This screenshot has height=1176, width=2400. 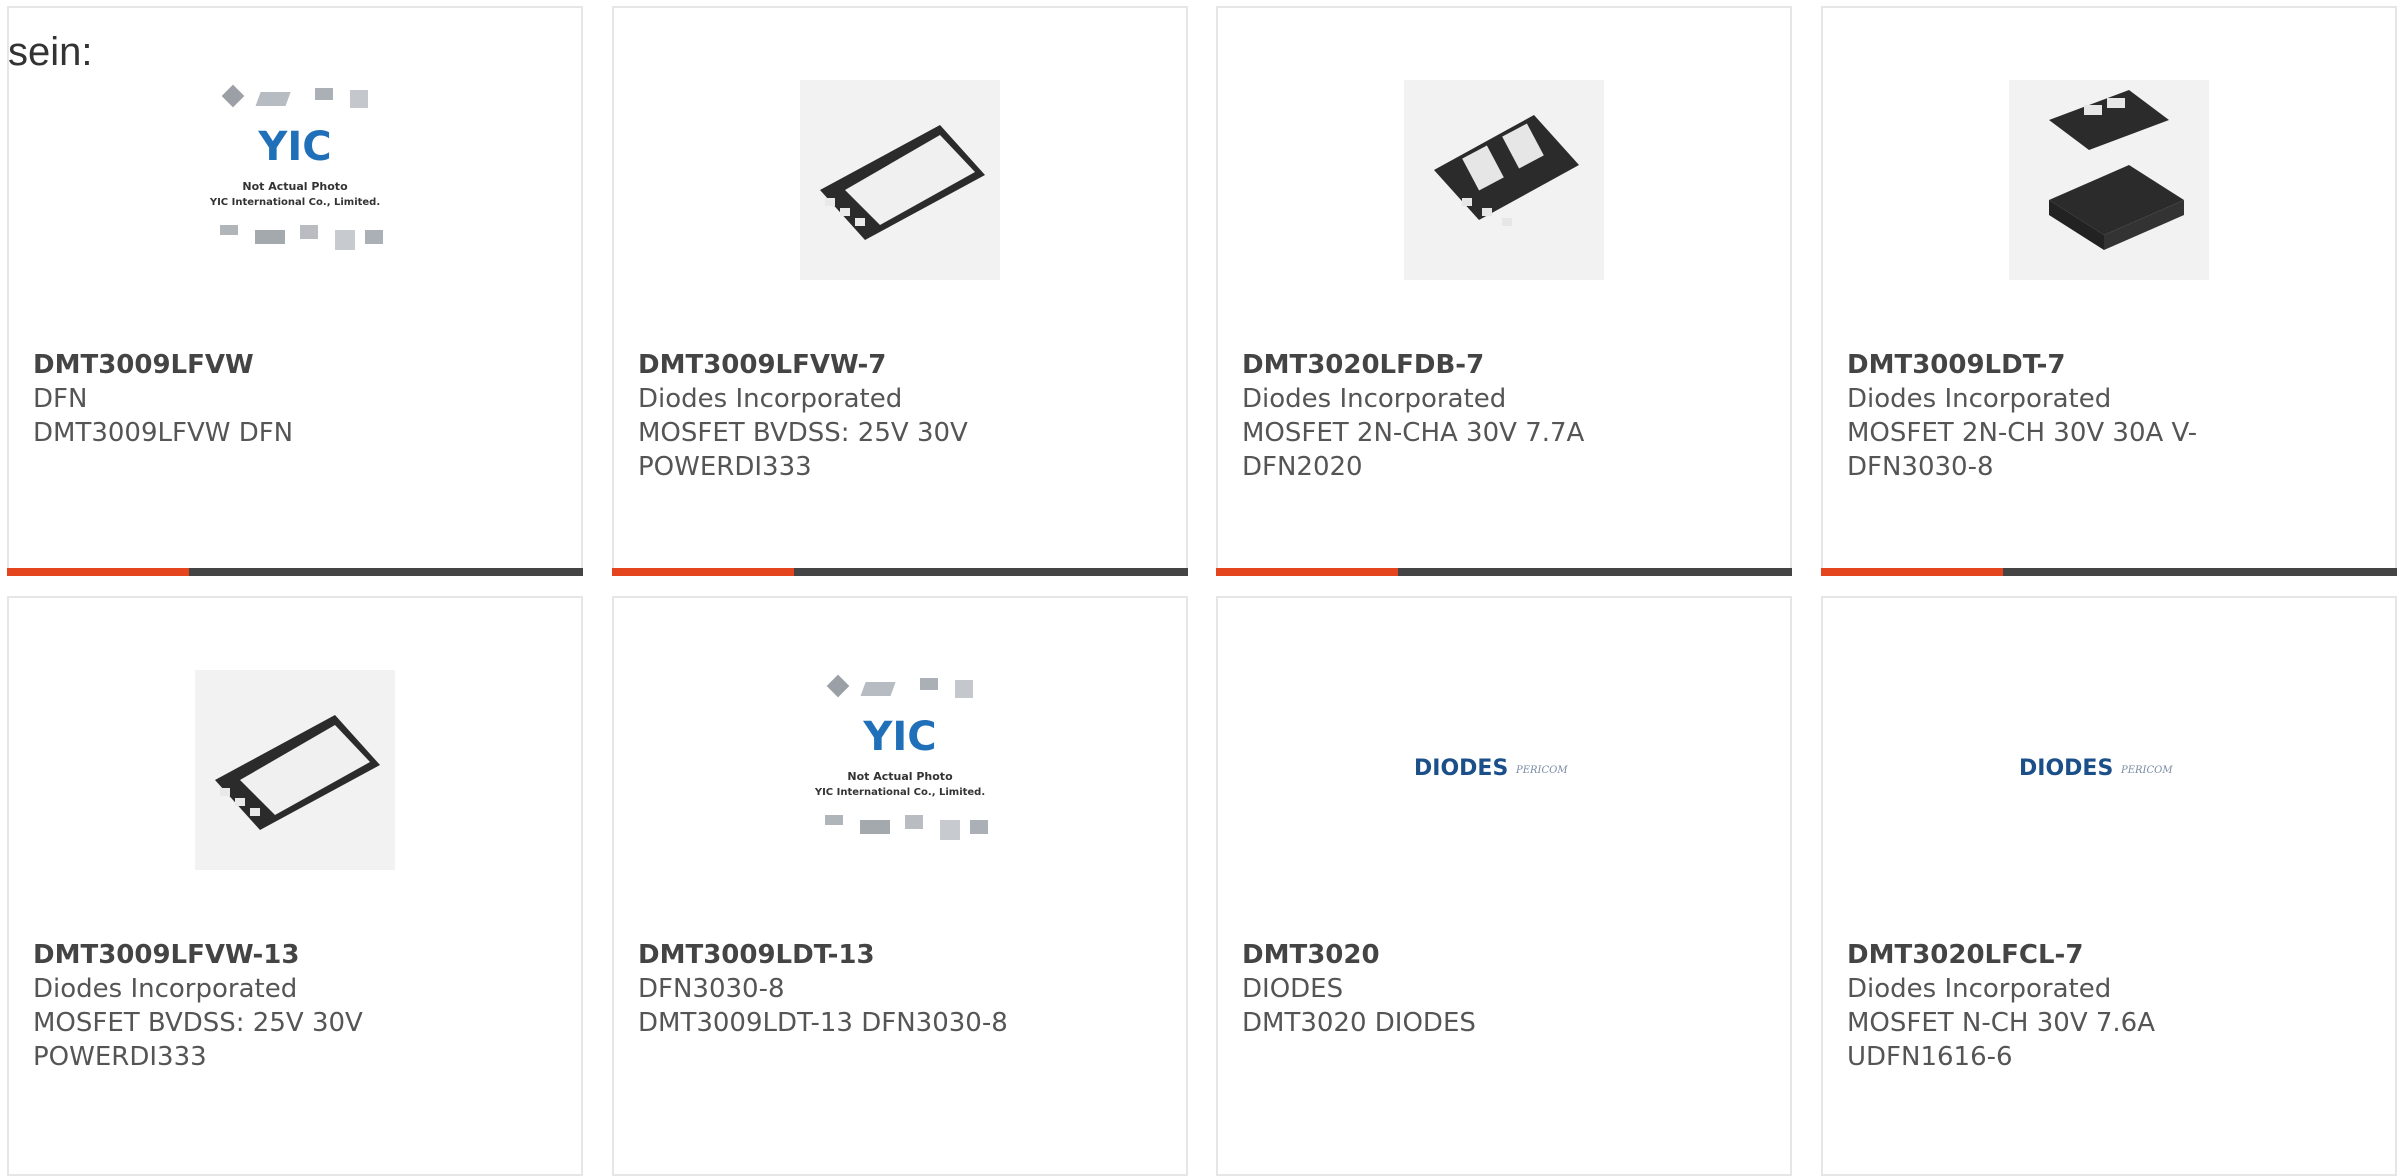 I want to click on product-line1: DFN, so click(x=60, y=399).